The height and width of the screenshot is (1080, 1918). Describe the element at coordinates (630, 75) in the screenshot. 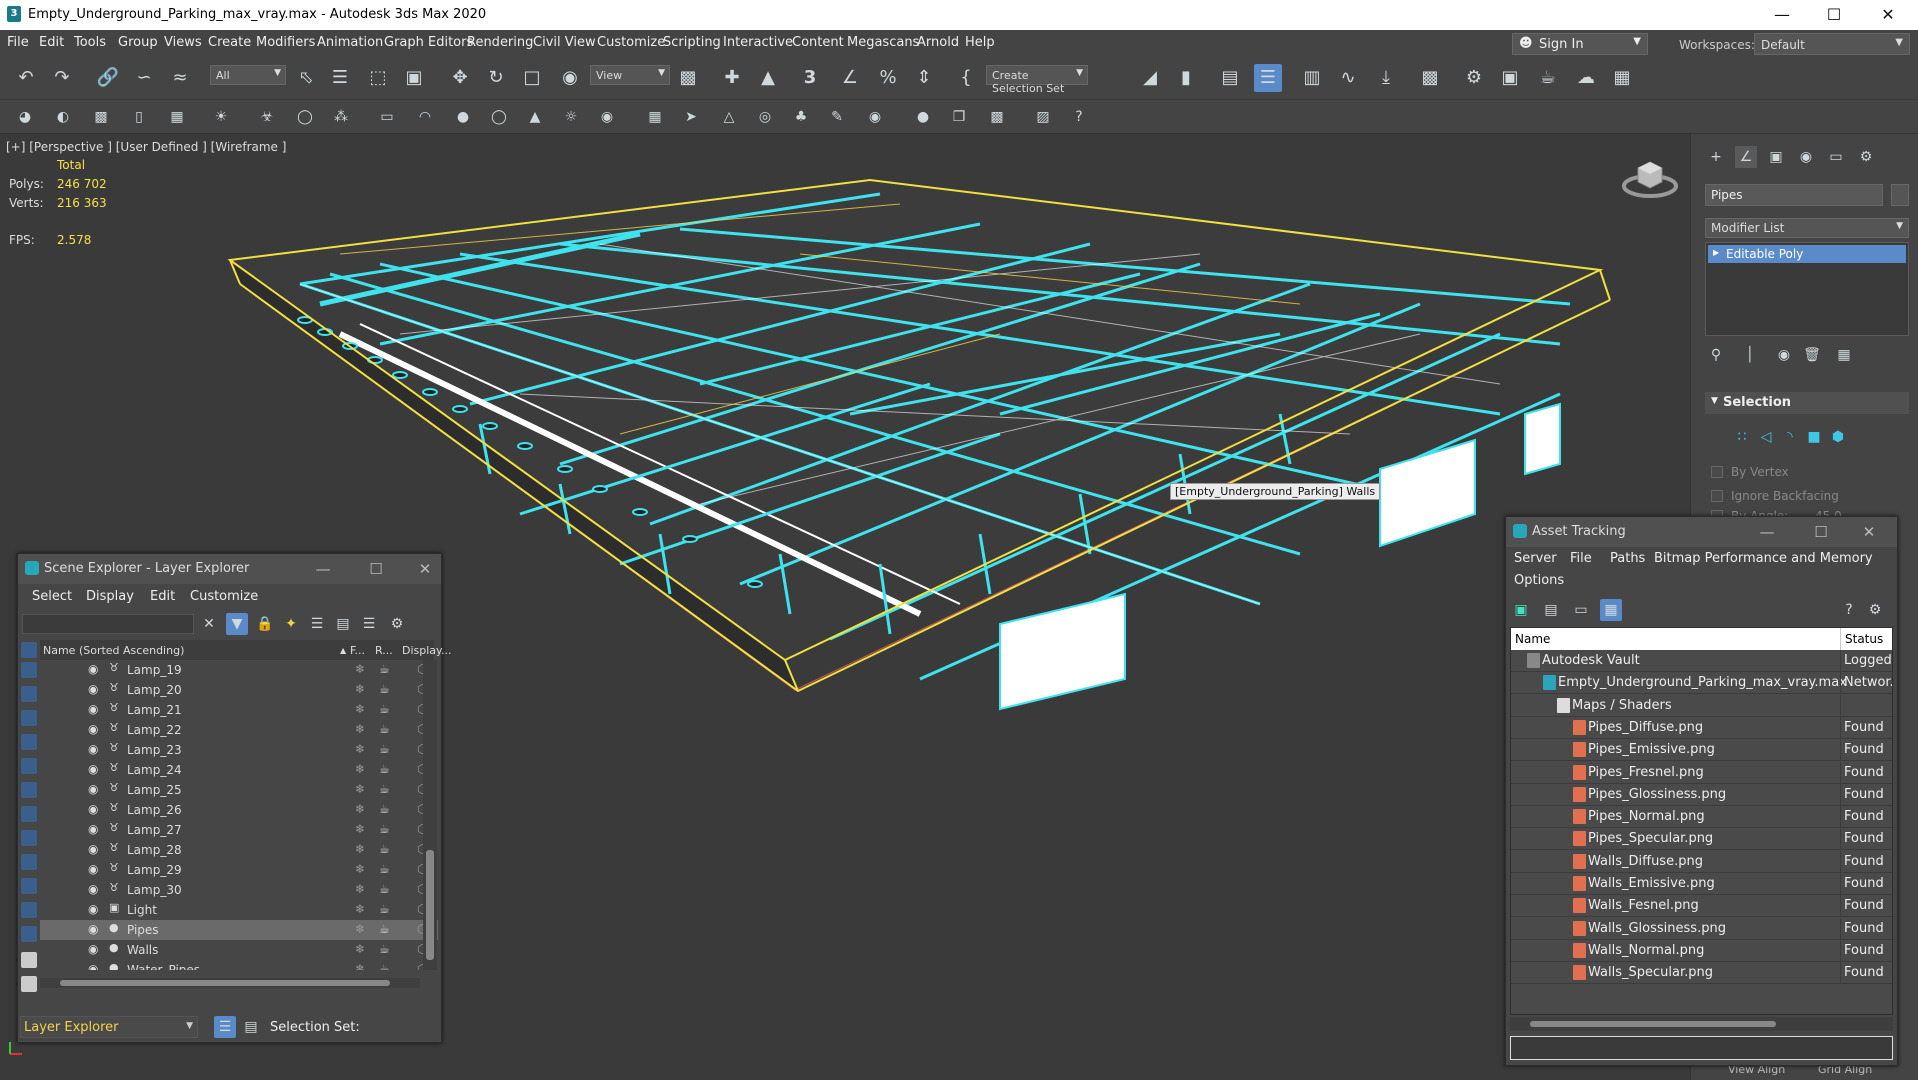

I see `reference-coordinate-select: View ▼` at that location.